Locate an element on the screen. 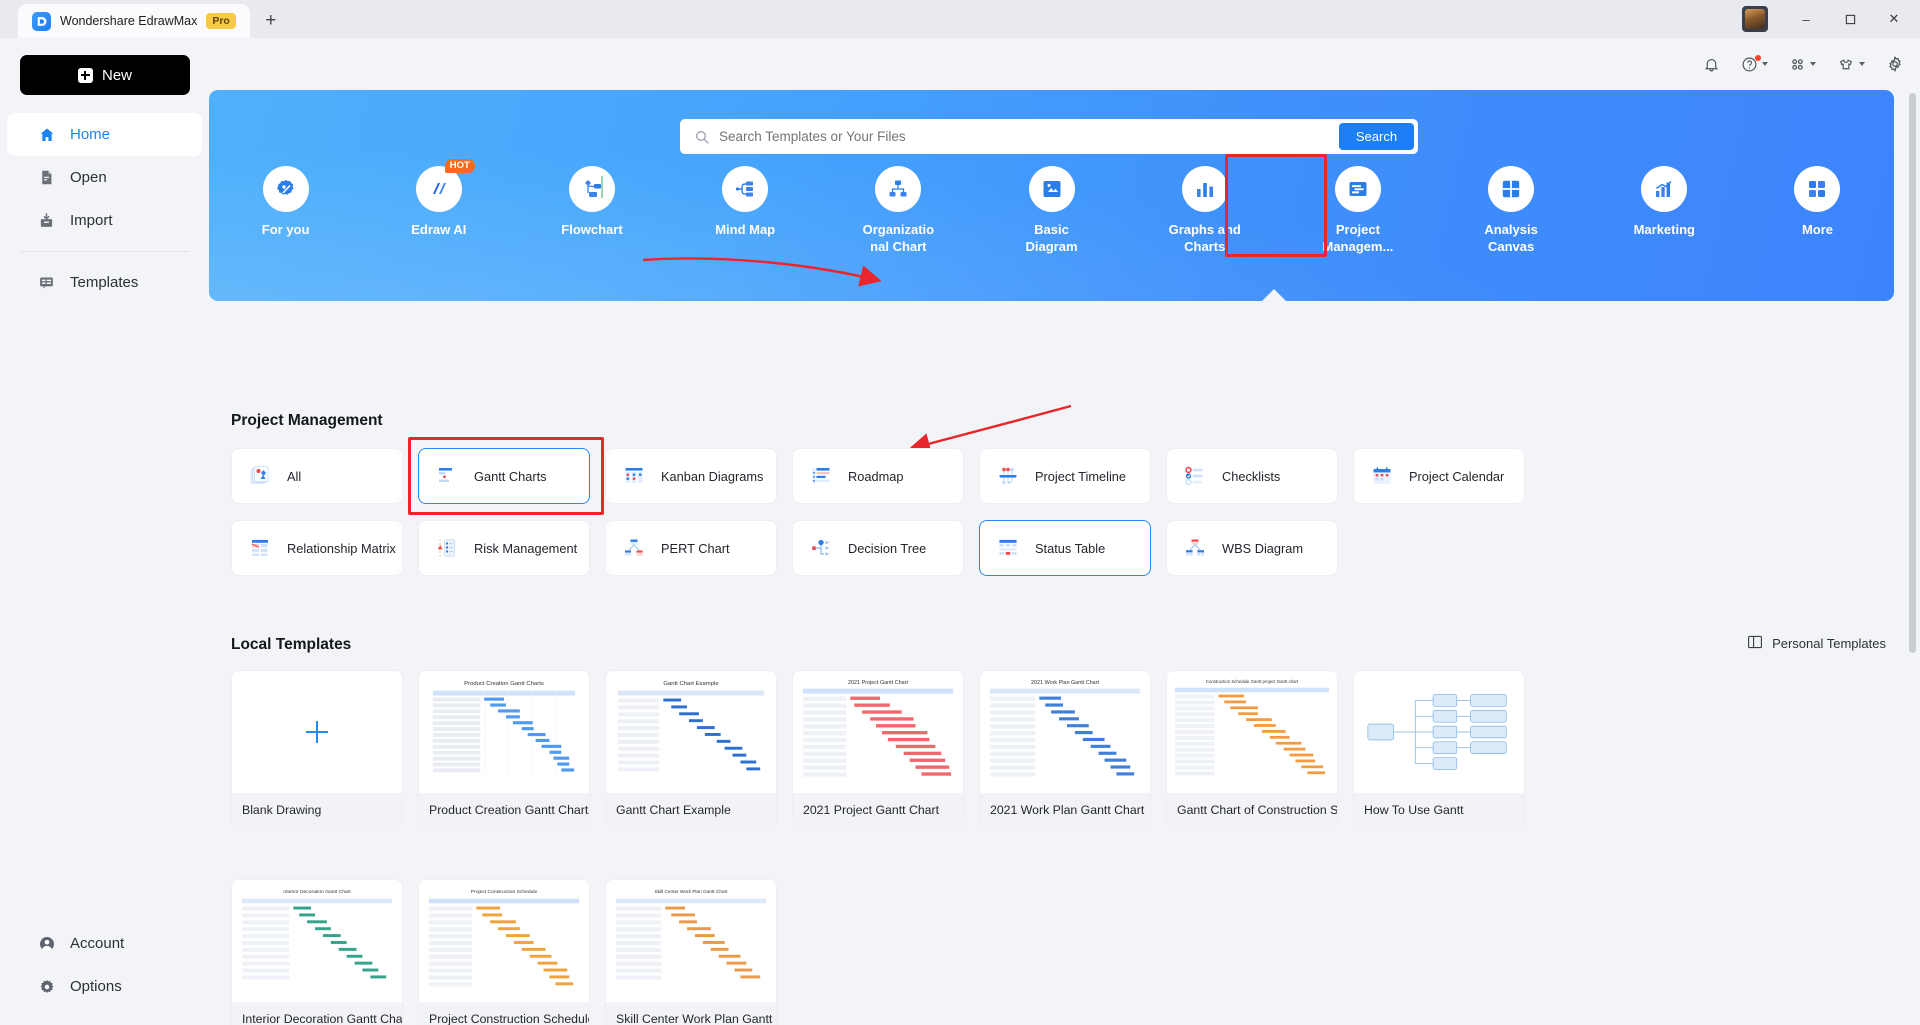  category-flowchart: Flowchart is located at coordinates (591, 210).